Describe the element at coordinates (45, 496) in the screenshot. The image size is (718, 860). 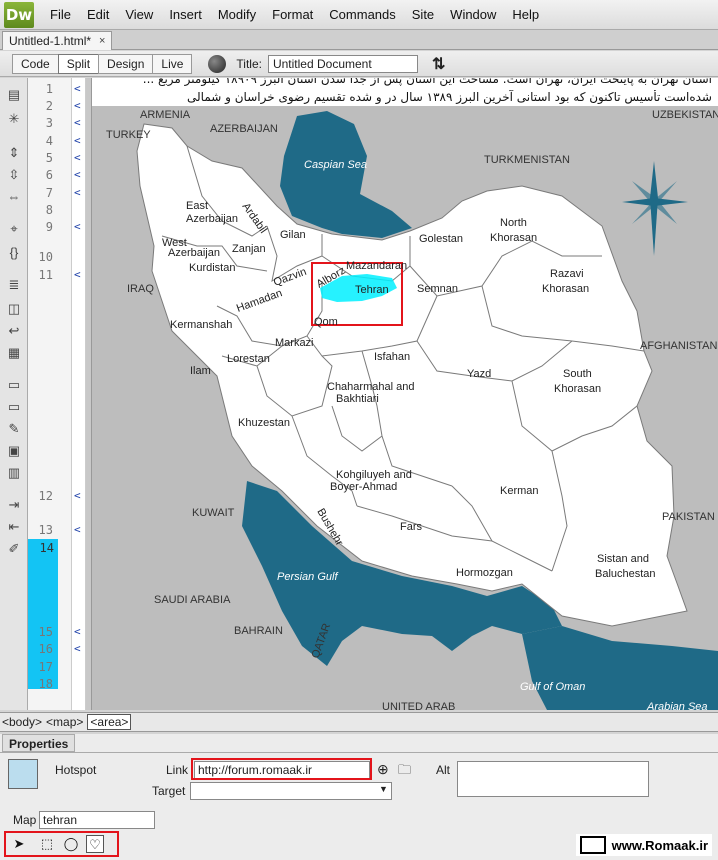
I see `line-number: 12` at that location.